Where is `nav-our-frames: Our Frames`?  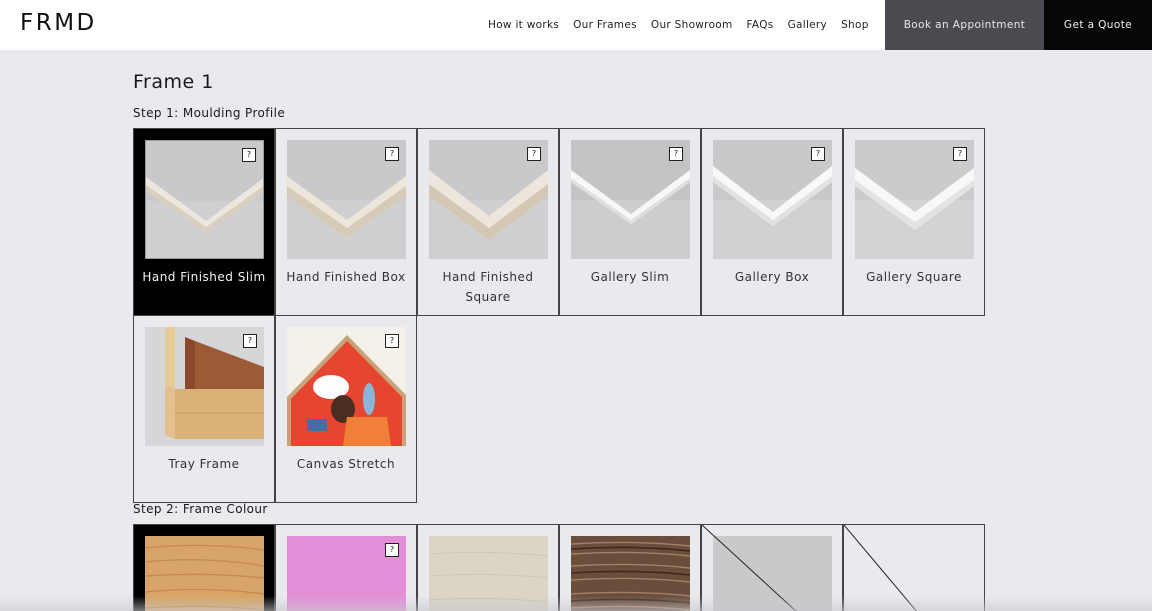
nav-our-frames: Our Frames is located at coordinates (605, 25).